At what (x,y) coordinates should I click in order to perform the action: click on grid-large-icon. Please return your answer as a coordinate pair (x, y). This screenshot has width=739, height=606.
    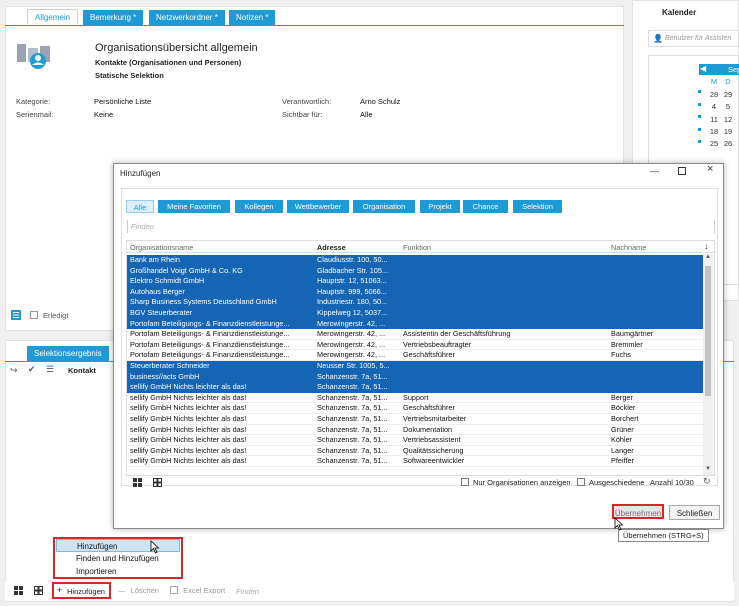
    Looking at the image, I should click on (18, 591).